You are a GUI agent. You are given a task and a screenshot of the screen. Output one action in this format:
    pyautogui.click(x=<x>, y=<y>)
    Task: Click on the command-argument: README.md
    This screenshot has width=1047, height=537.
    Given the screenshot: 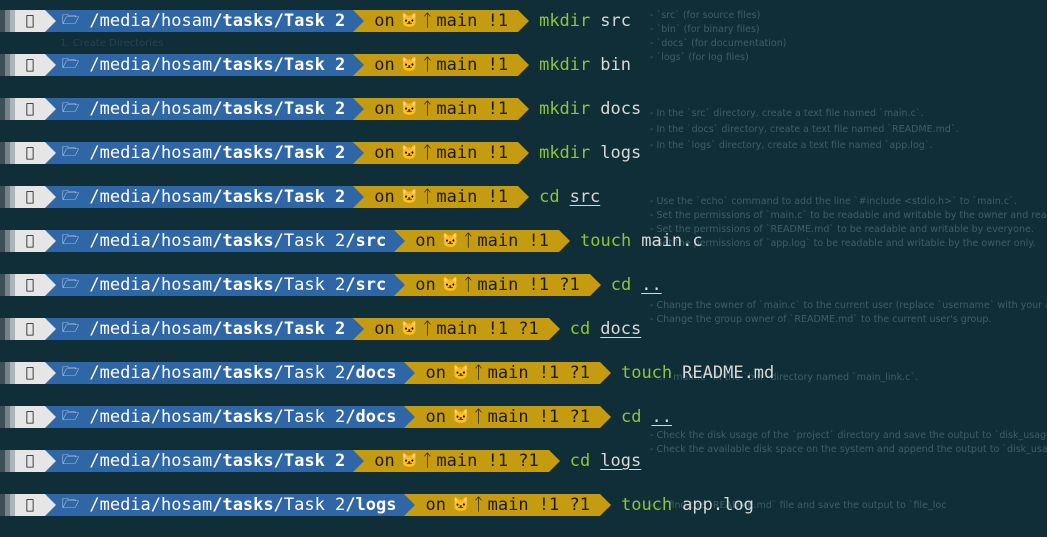 What is the action you would take?
    pyautogui.click(x=728, y=373)
    